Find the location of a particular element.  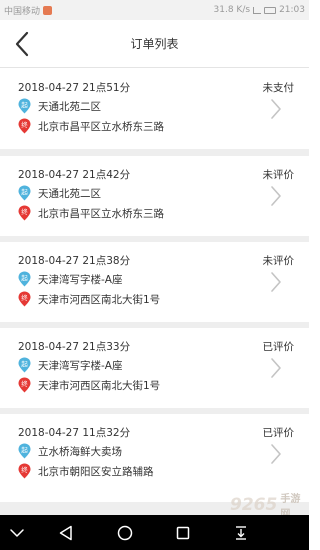

recents-square-icon is located at coordinates (183, 533).